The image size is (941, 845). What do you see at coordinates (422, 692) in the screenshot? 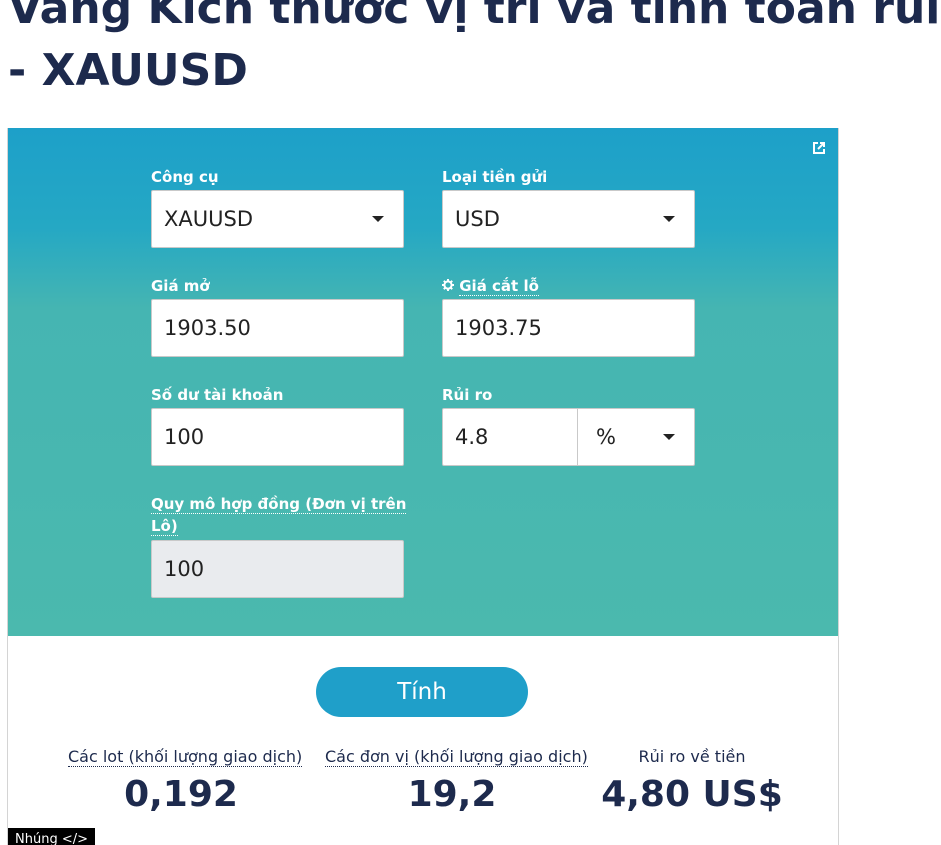
I see `calculate-button: Tính` at bounding box center [422, 692].